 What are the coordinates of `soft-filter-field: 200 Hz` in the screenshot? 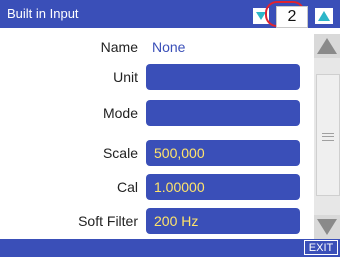 It's located at (223, 221).